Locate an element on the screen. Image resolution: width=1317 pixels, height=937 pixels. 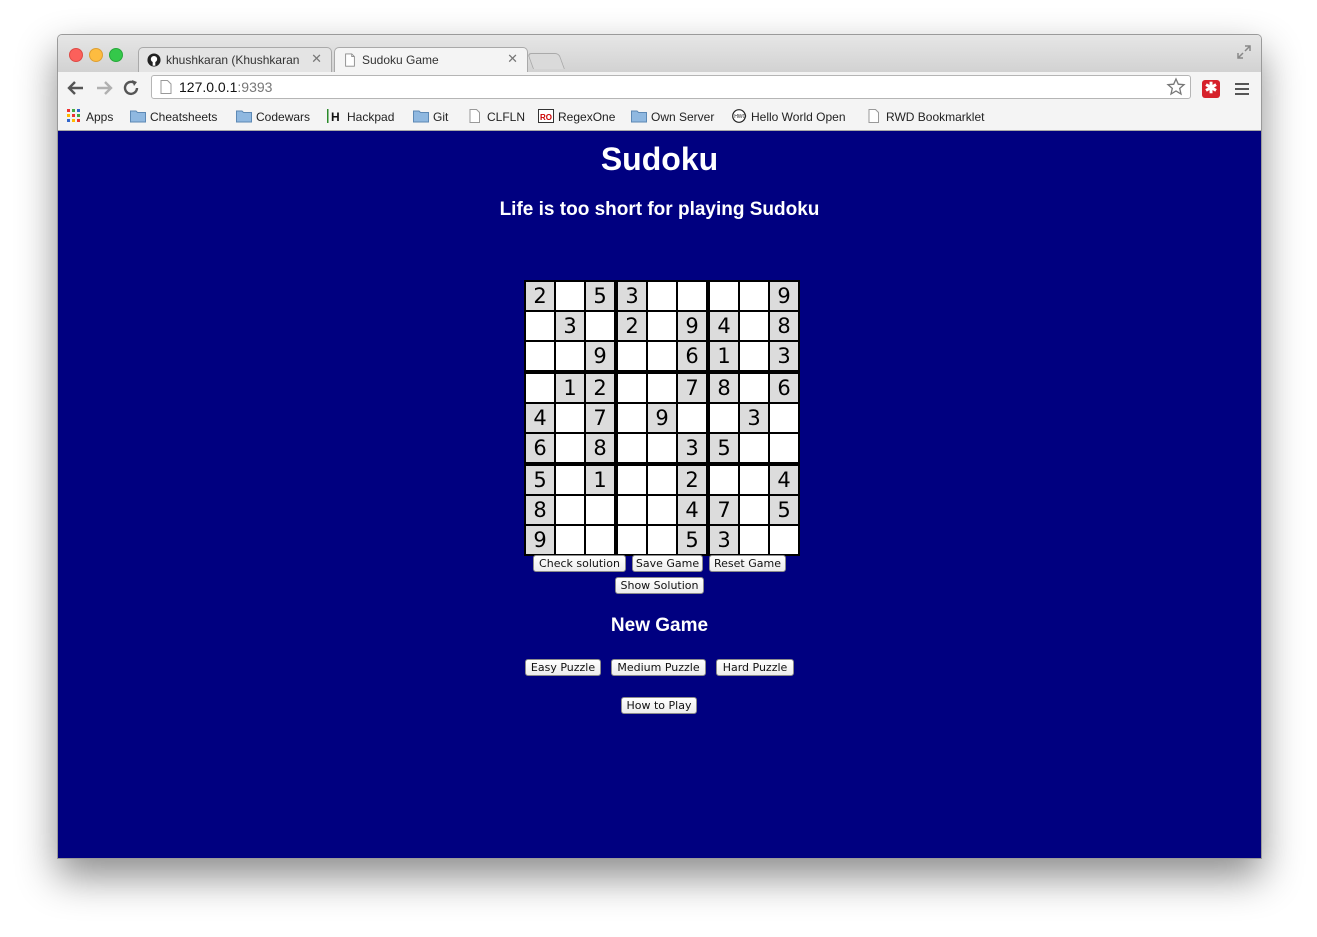
save-game-button: Save Game is located at coordinates (667, 563).